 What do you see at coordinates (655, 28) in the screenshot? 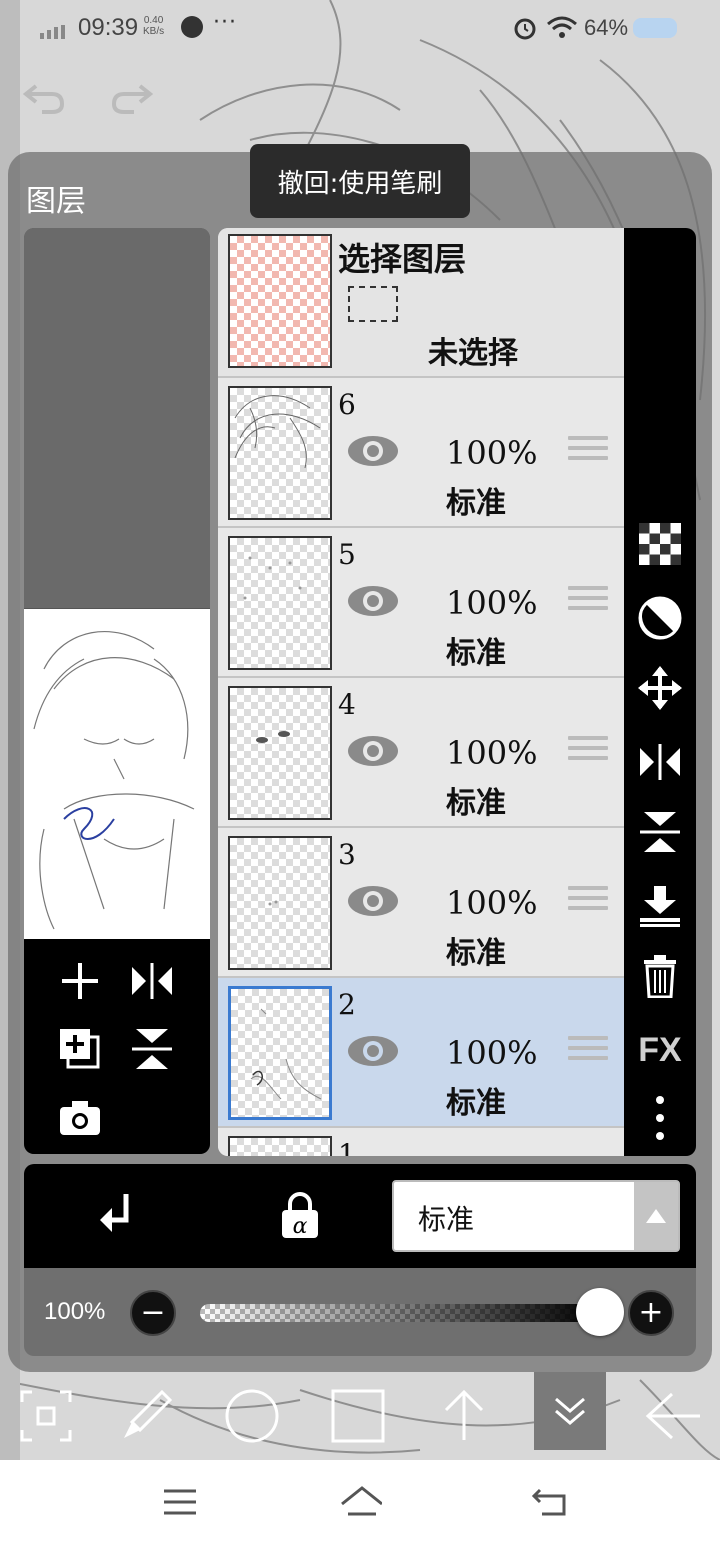
I see `battery-icon` at bounding box center [655, 28].